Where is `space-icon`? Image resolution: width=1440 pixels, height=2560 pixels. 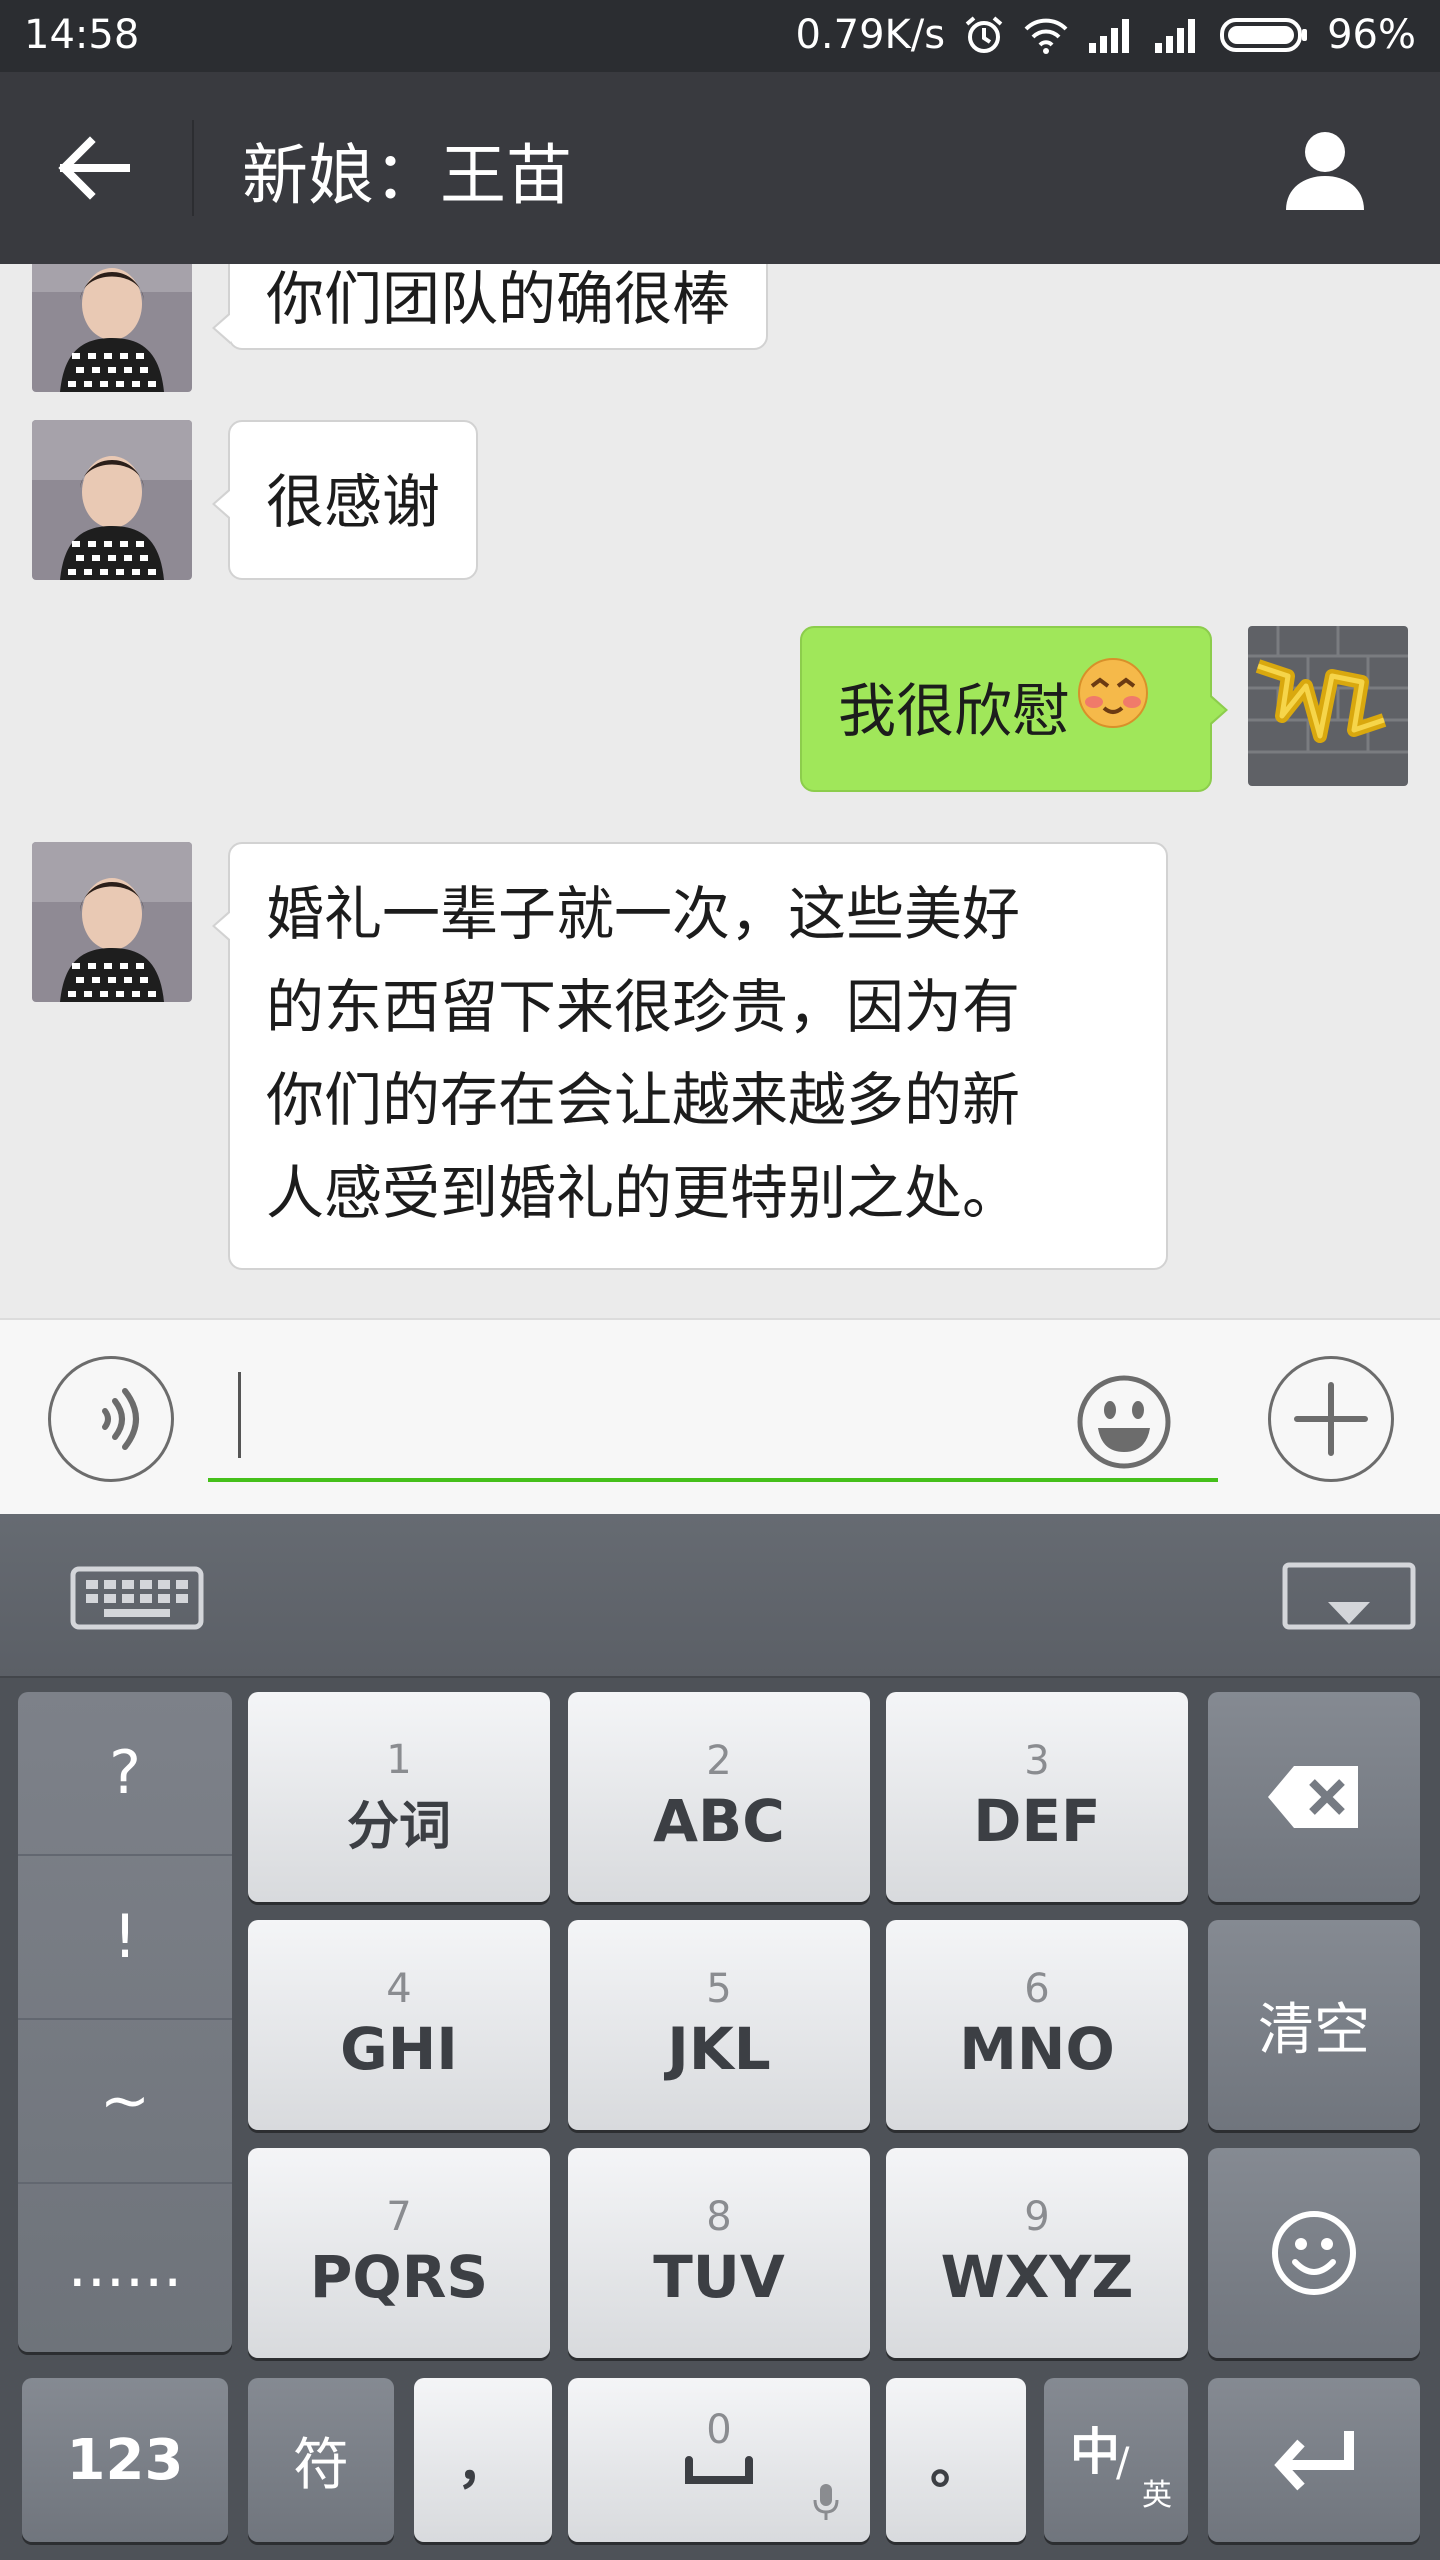
space-icon is located at coordinates (719, 2470).